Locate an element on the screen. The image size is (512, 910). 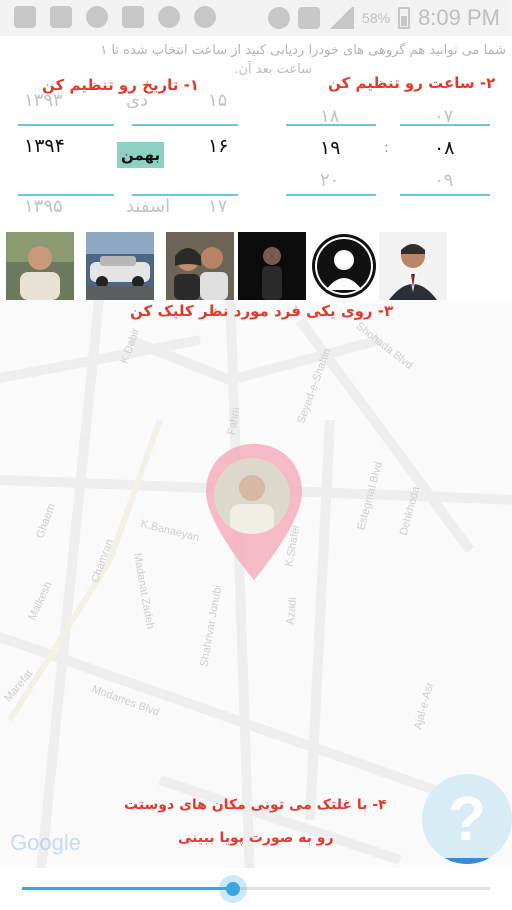
signal-icon is located at coordinates (341, 18).